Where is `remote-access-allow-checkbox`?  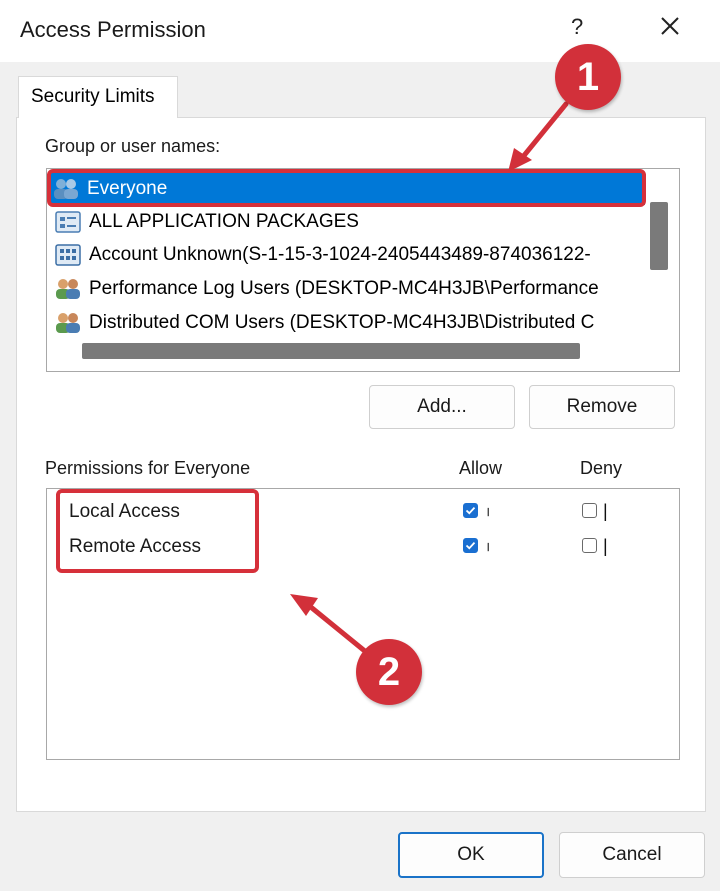 remote-access-allow-checkbox is located at coordinates (470, 545).